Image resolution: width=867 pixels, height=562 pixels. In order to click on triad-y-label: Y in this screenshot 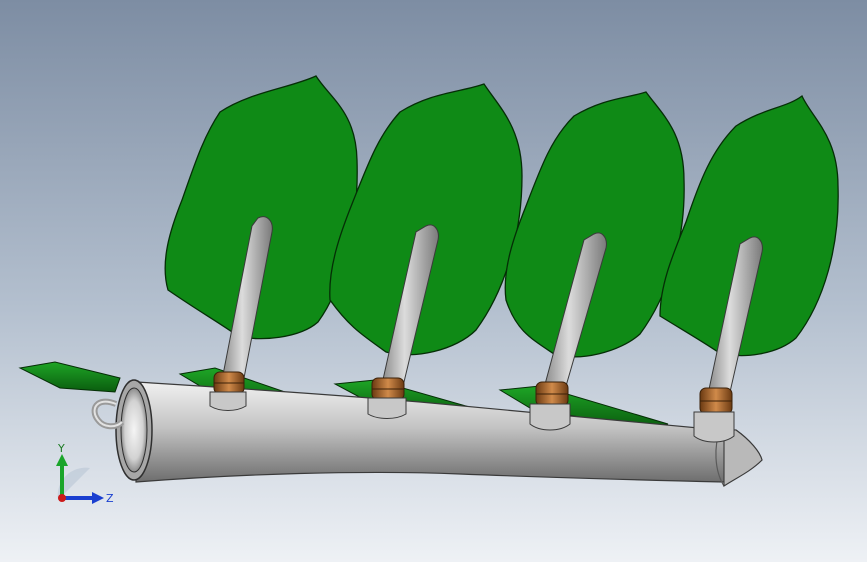, I will do `click(61, 448)`.